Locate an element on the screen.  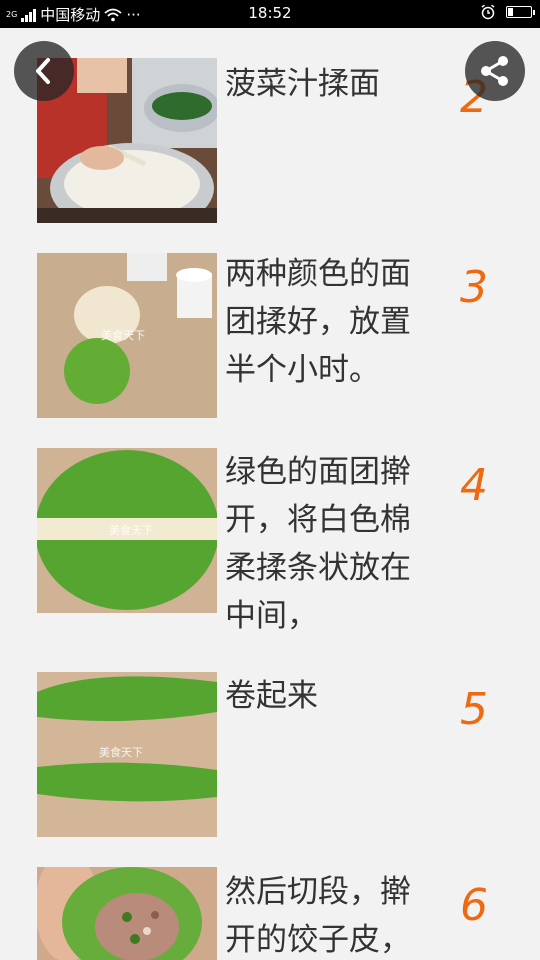
step-photo is located at coordinates (127, 913).